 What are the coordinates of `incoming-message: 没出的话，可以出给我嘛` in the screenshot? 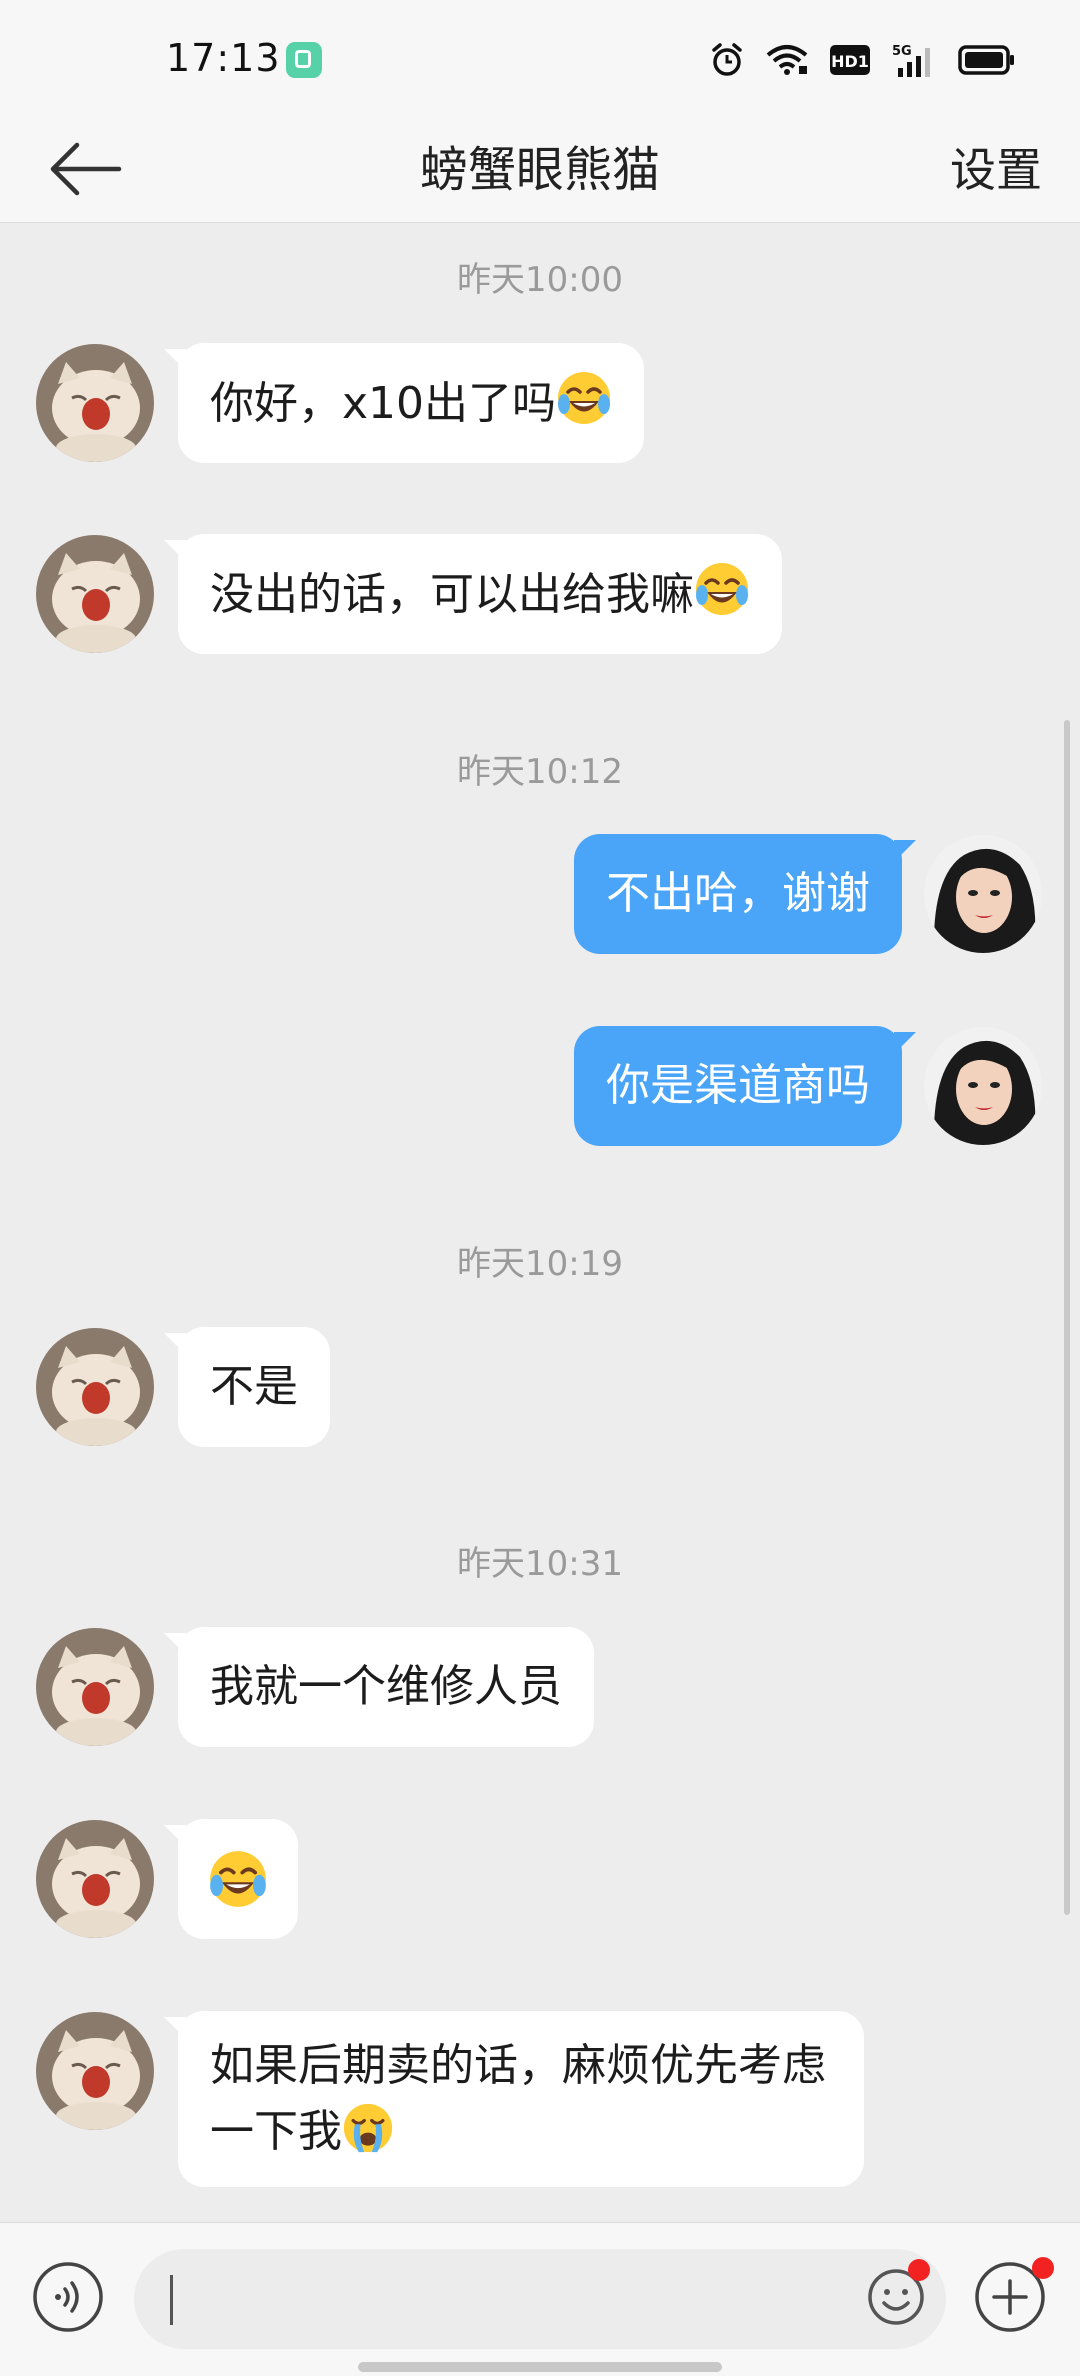 It's located at (473, 594).